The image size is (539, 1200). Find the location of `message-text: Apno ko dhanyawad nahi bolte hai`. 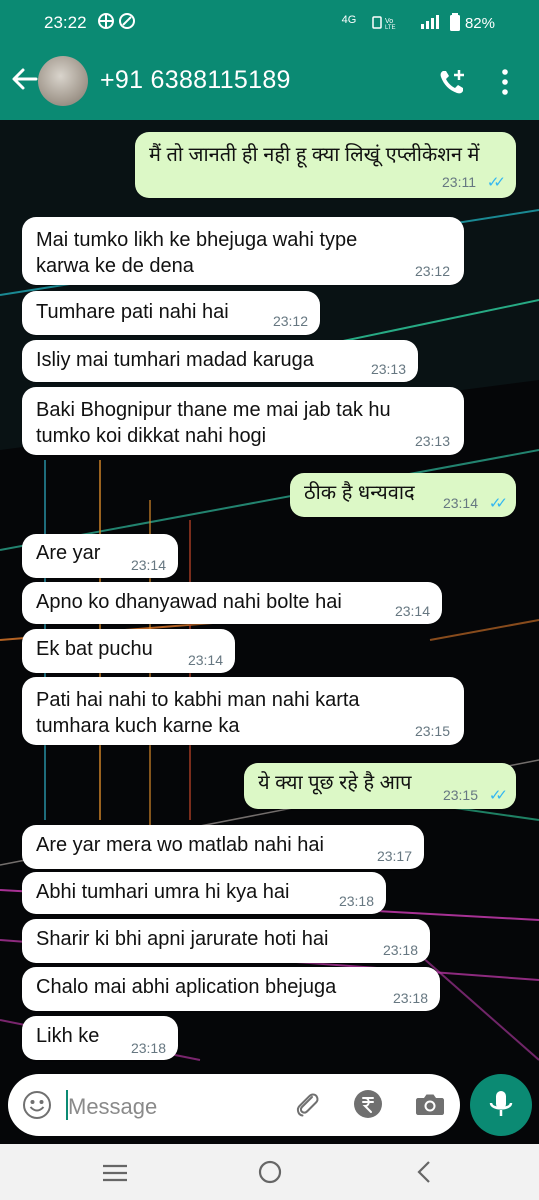

message-text: Apno ko dhanyawad nahi bolte hai is located at coordinates (189, 602).